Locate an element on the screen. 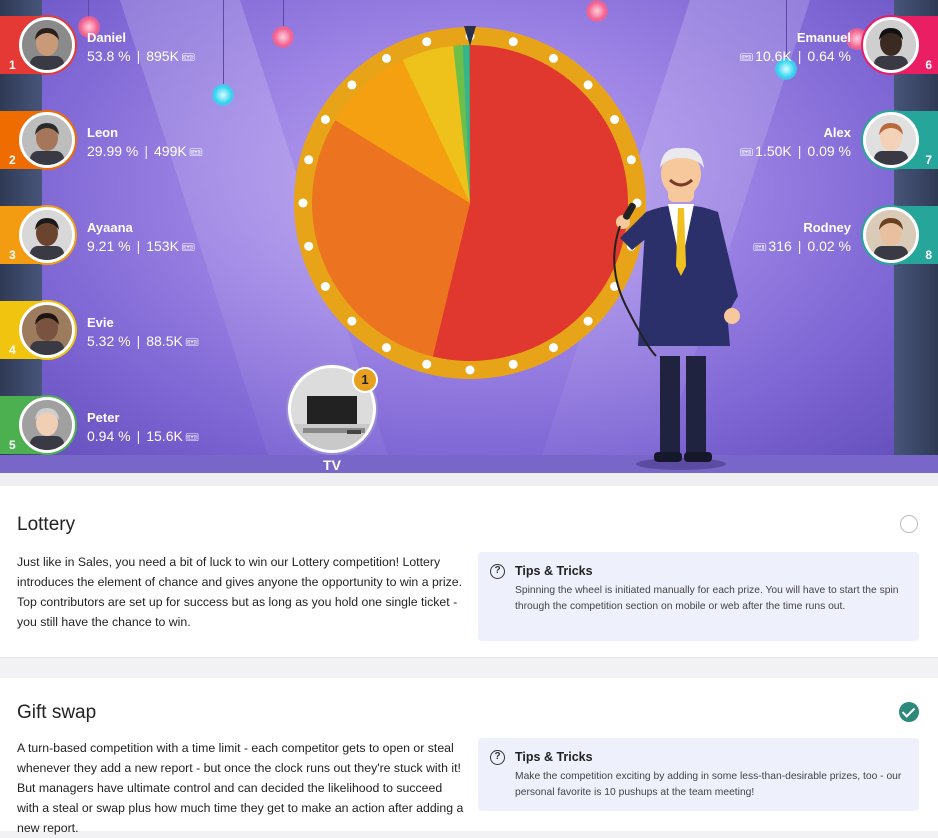 The height and width of the screenshot is (838, 938). ticket-count: 1.50K is located at coordinates (773, 151).